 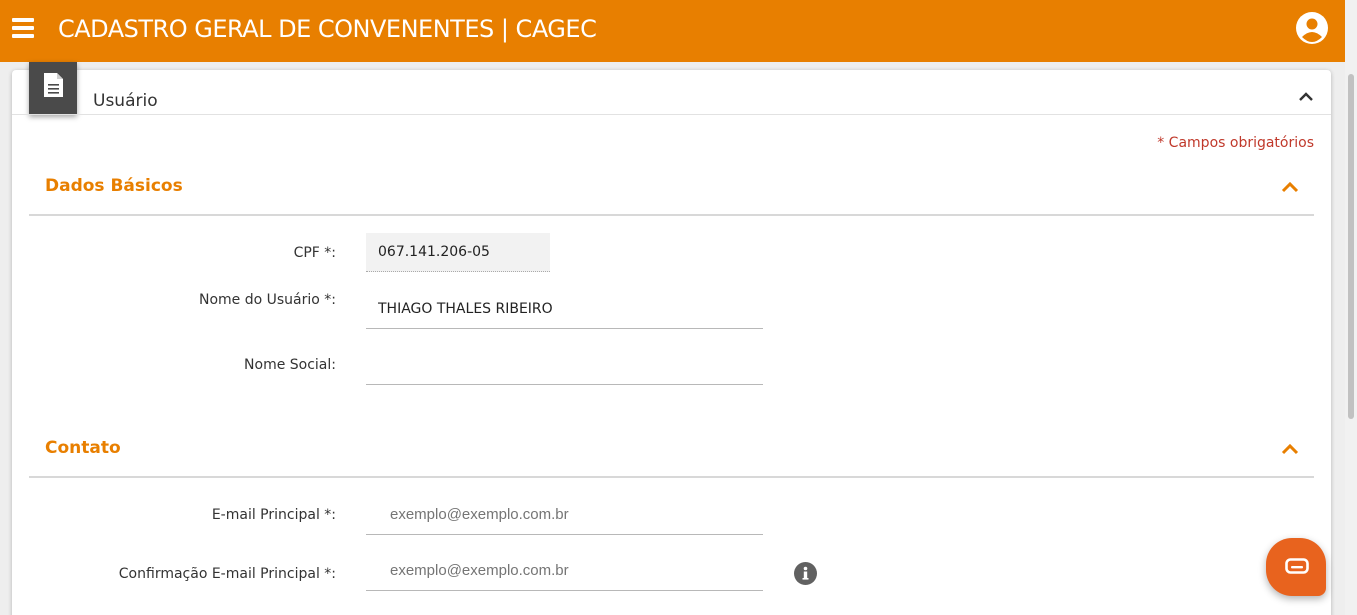 What do you see at coordinates (83, 448) in the screenshot?
I see `section-title-contact: Contato` at bounding box center [83, 448].